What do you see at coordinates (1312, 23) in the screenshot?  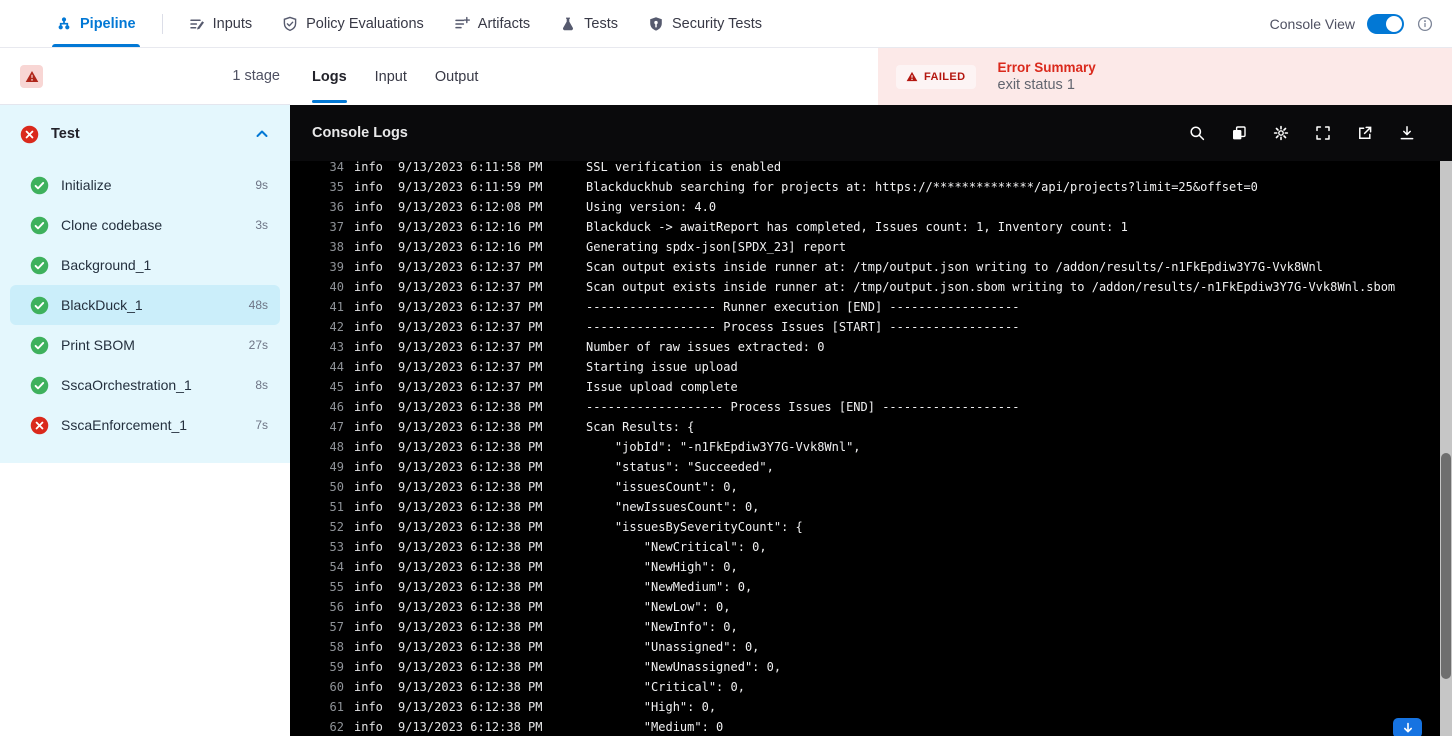 I see `console-view-label: Console View` at bounding box center [1312, 23].